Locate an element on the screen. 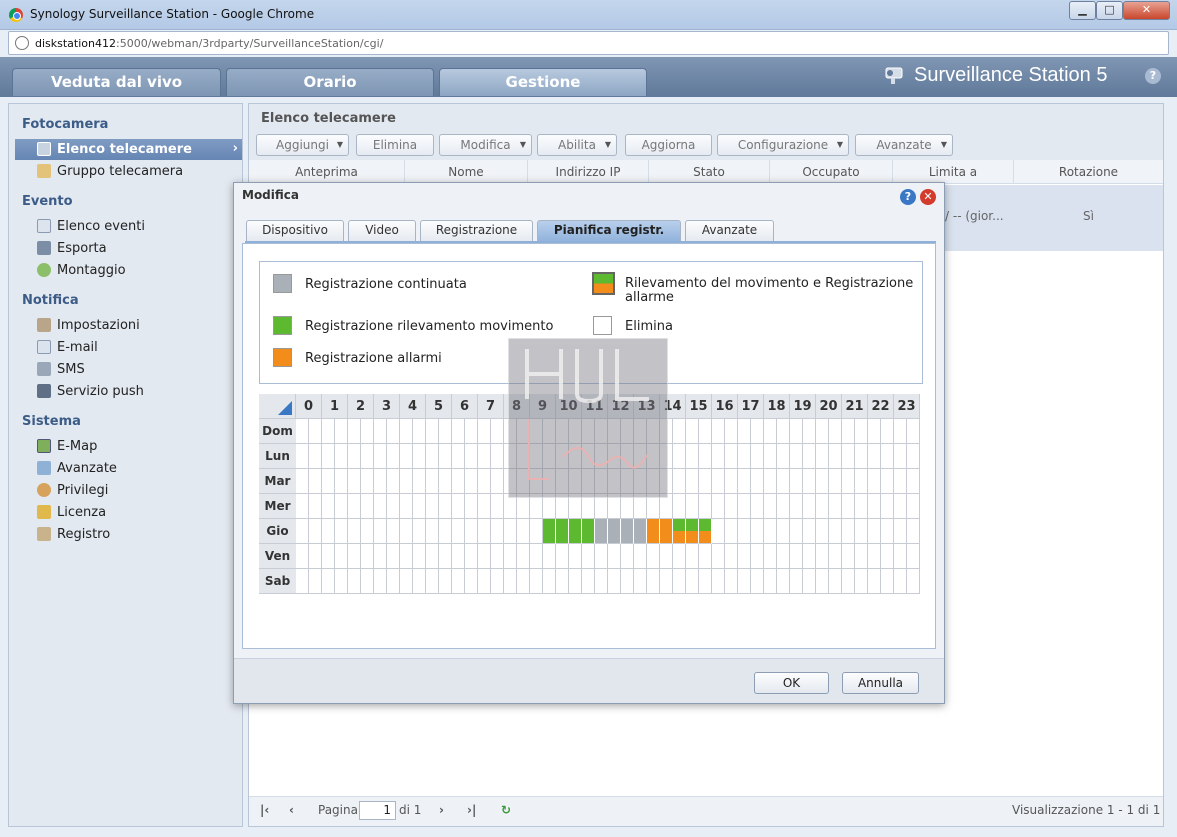 Image resolution: width=1177 pixels, height=837 pixels. edit-button: Modifica ▼ is located at coordinates (485, 145).